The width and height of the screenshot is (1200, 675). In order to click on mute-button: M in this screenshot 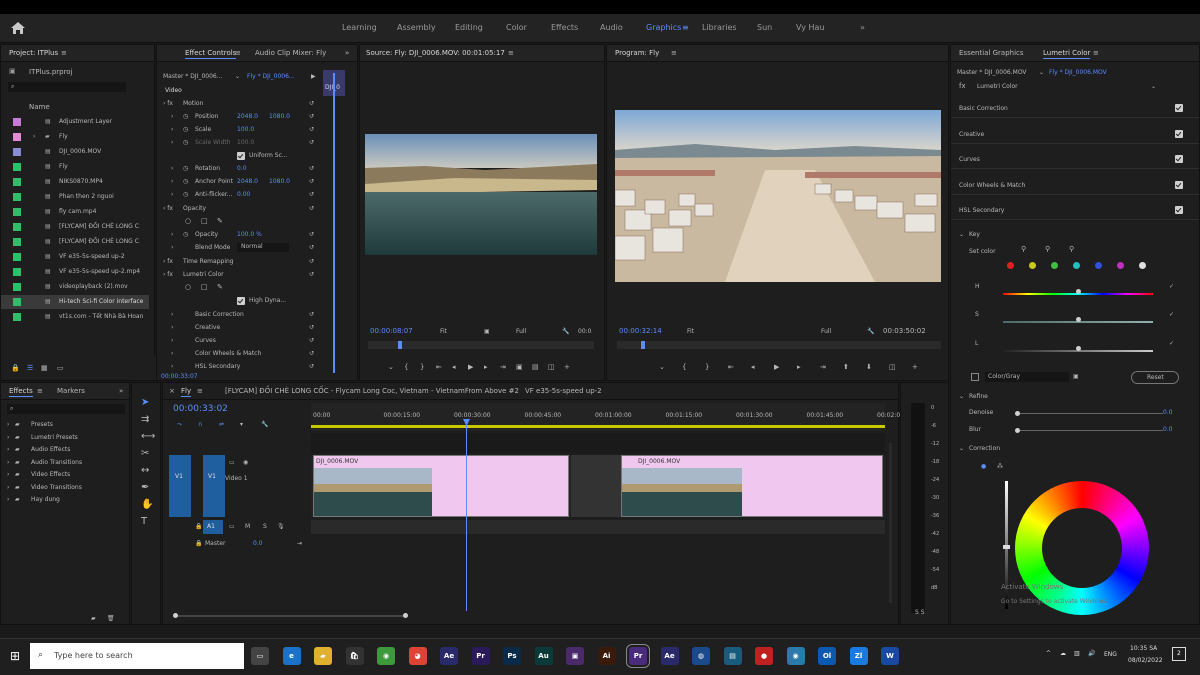, I will do `click(247, 526)`.